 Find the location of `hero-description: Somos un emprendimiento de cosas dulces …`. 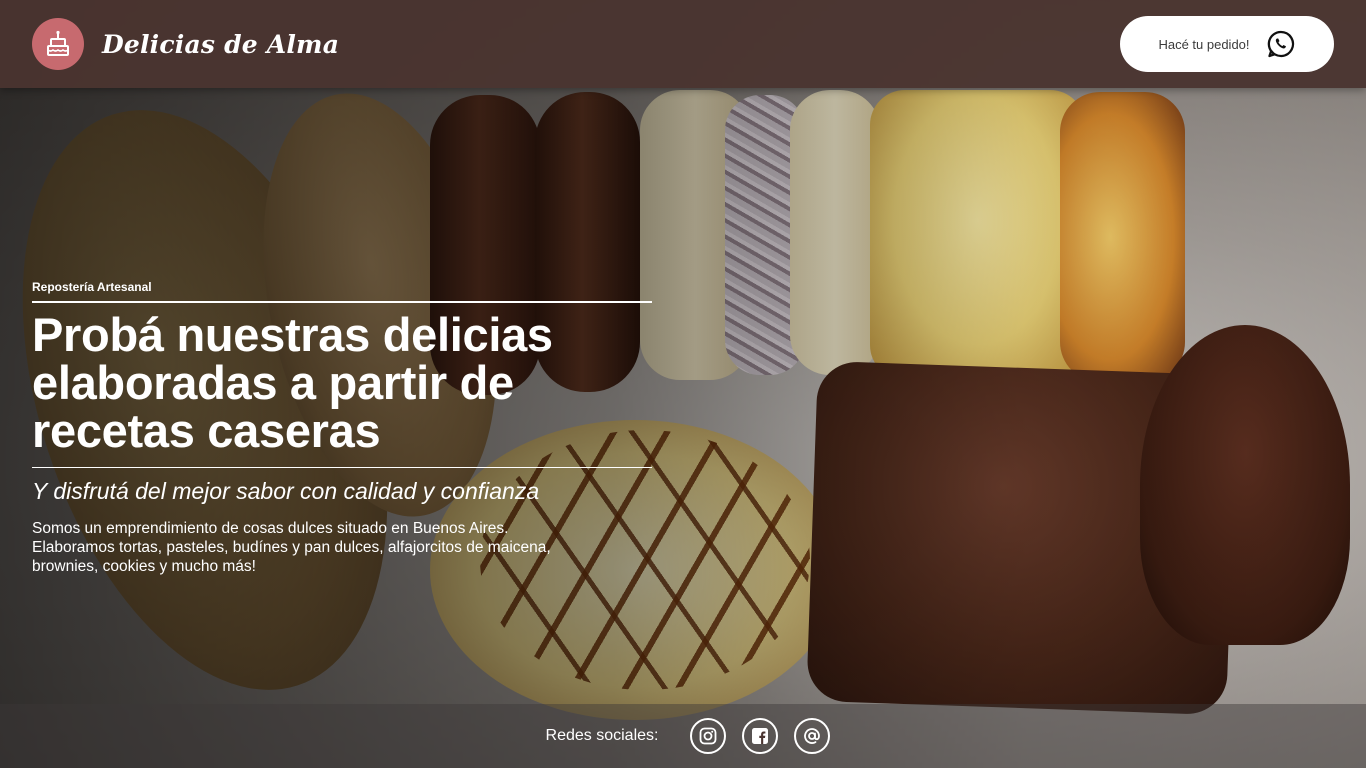

hero-description: Somos un emprendimiento de cosas dulces … is located at coordinates (342, 547).